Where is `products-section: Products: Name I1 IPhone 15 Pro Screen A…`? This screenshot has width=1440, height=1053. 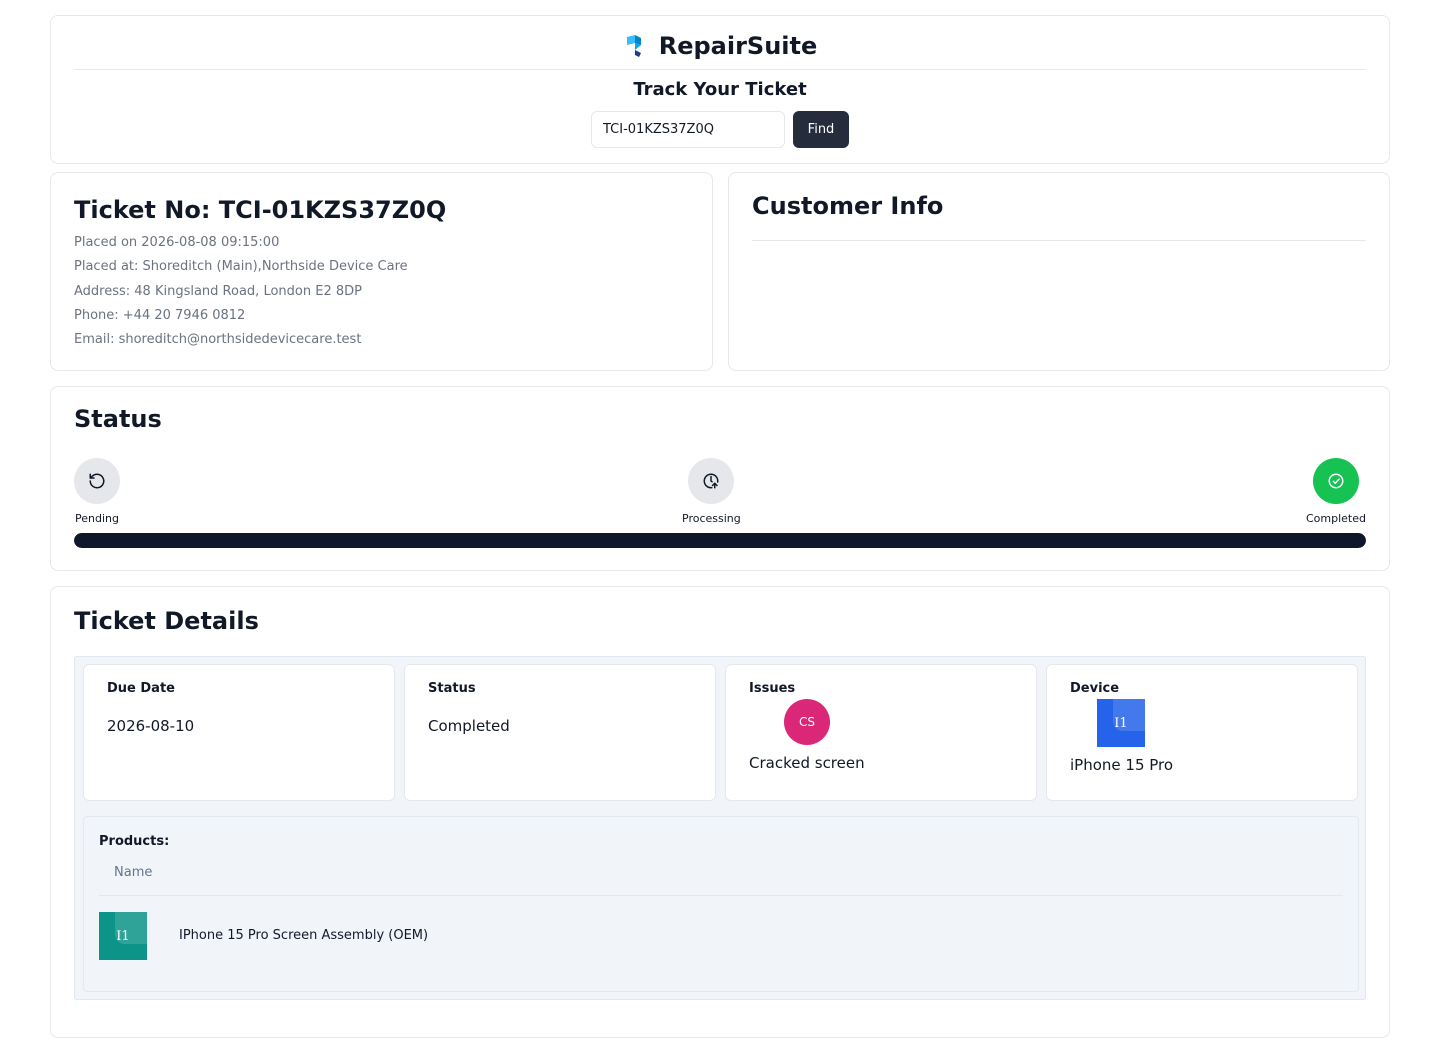
products-section: Products: Name I1 IPhone 15 Pro Screen A… is located at coordinates (721, 904).